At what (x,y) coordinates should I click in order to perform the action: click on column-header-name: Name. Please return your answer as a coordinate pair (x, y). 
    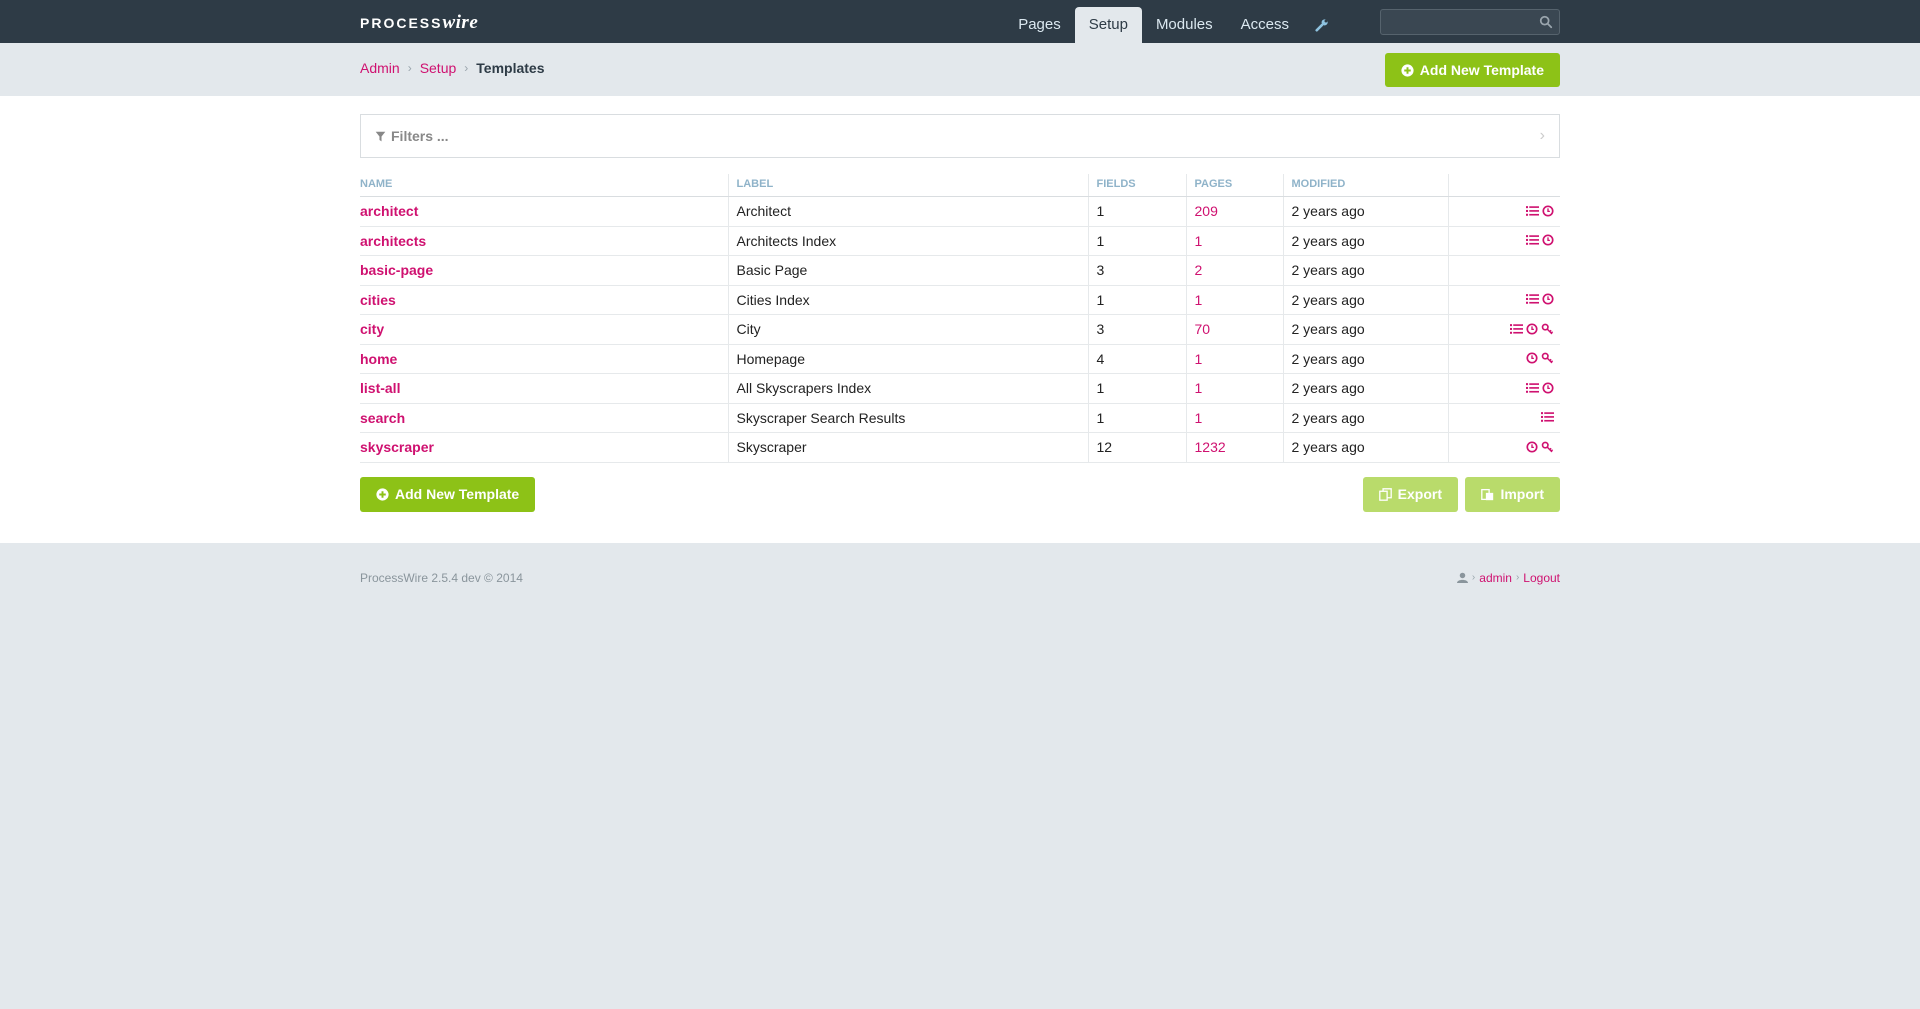
    Looking at the image, I should click on (544, 185).